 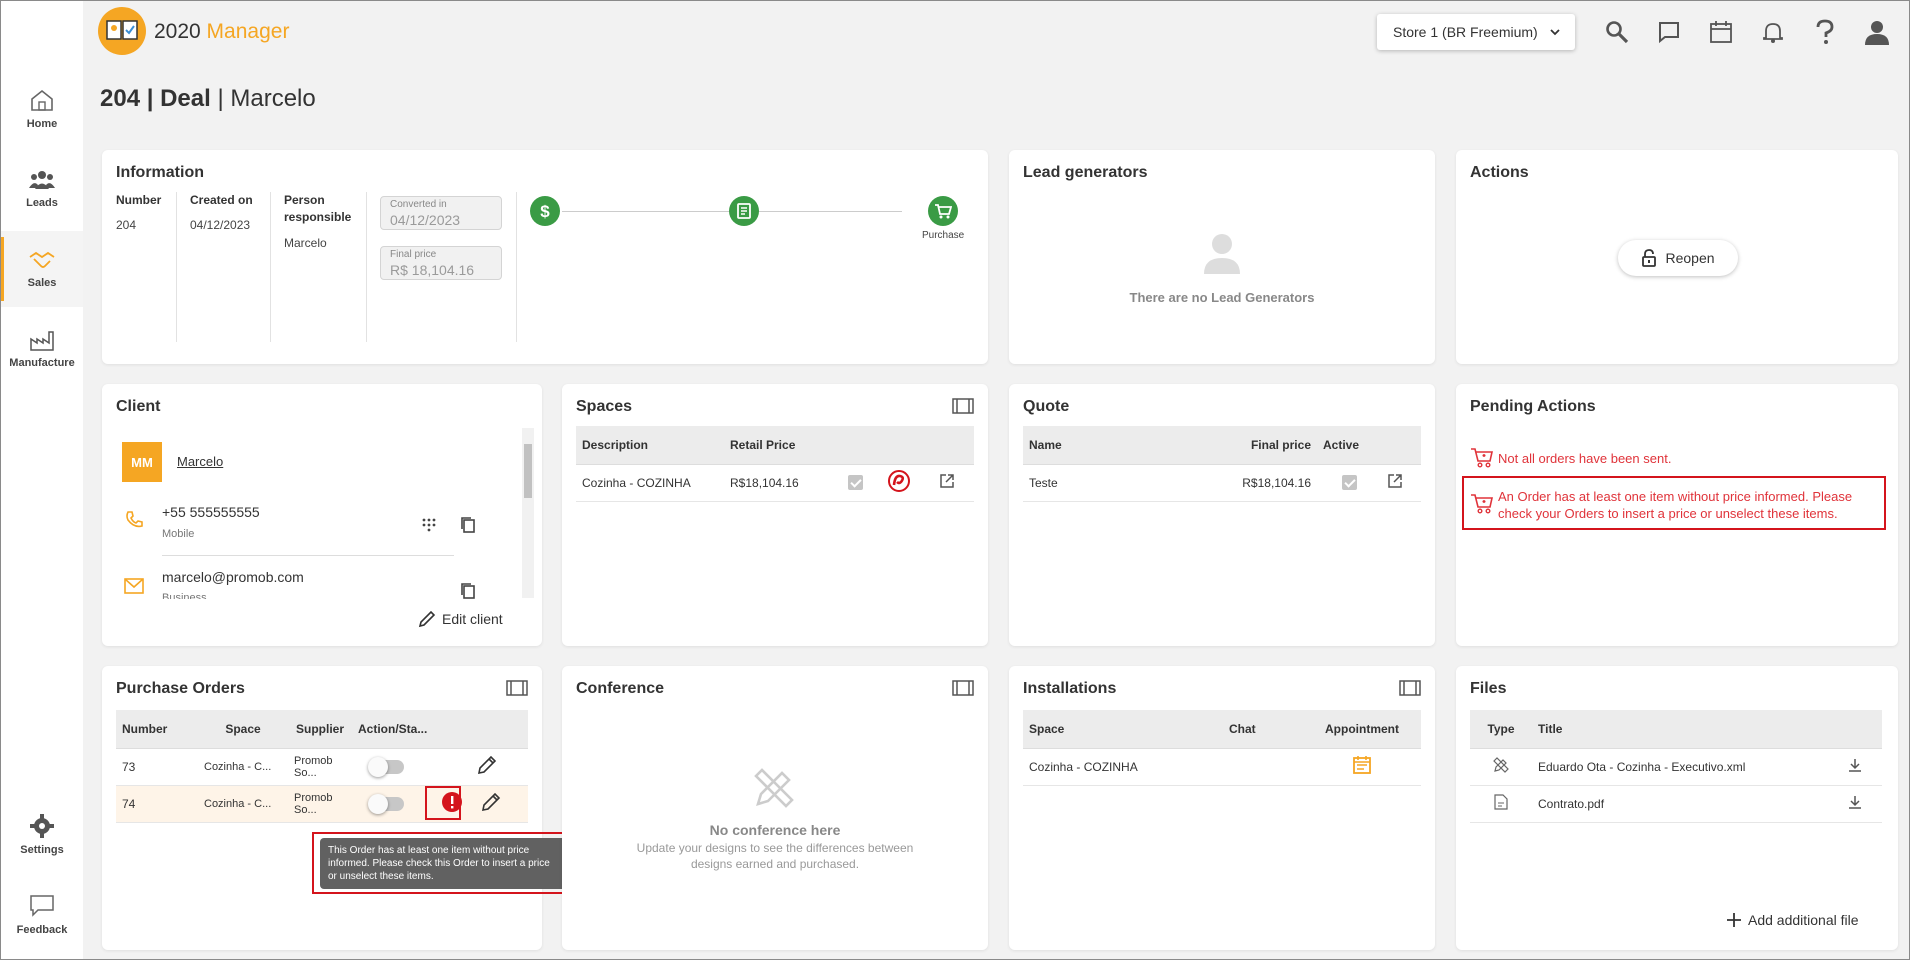 What do you see at coordinates (211, 512) in the screenshot?
I see `phone-number: +55 555555555` at bounding box center [211, 512].